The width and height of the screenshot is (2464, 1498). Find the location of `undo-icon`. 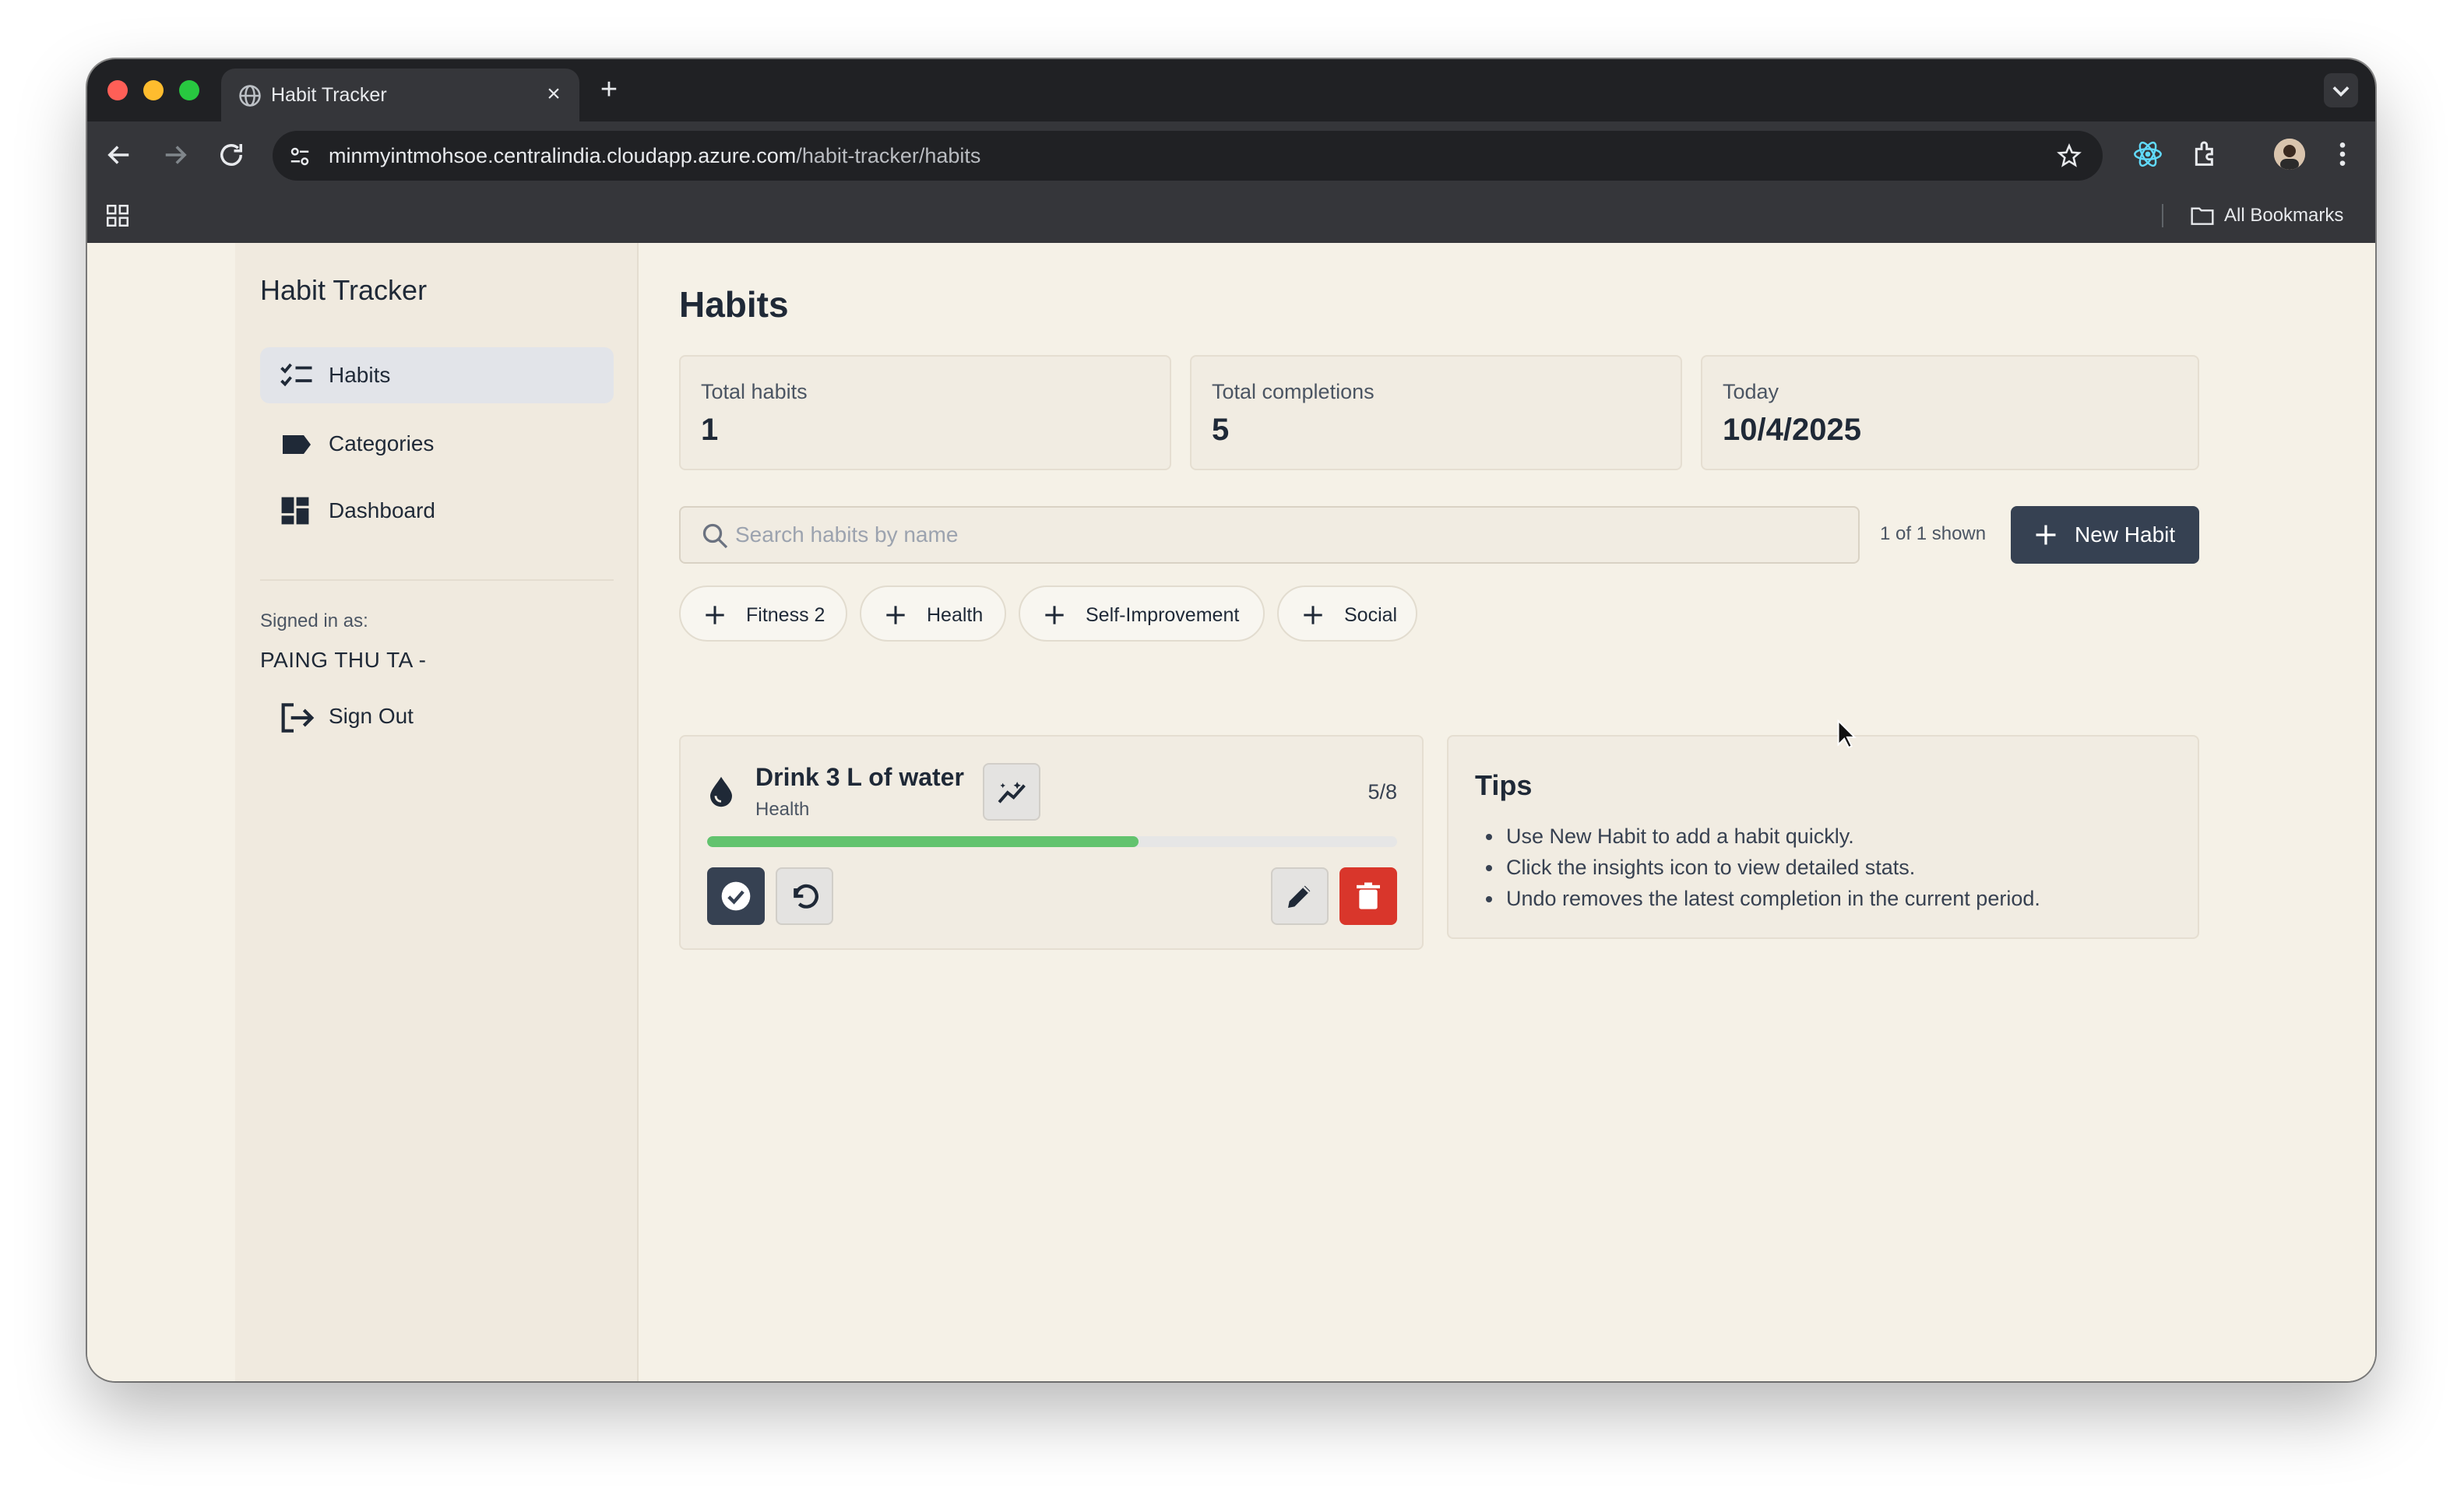

undo-icon is located at coordinates (806, 897).